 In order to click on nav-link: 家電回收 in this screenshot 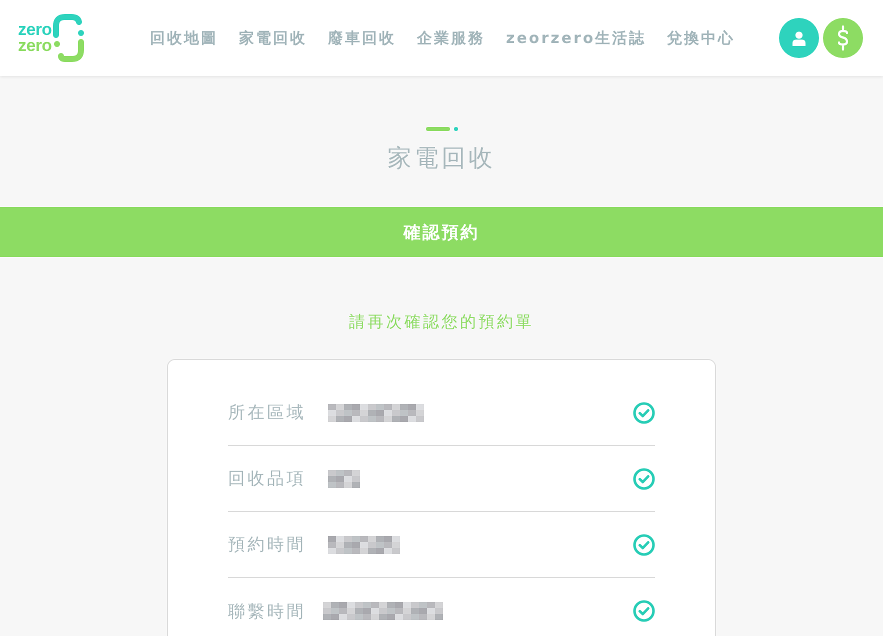, I will do `click(273, 38)`.